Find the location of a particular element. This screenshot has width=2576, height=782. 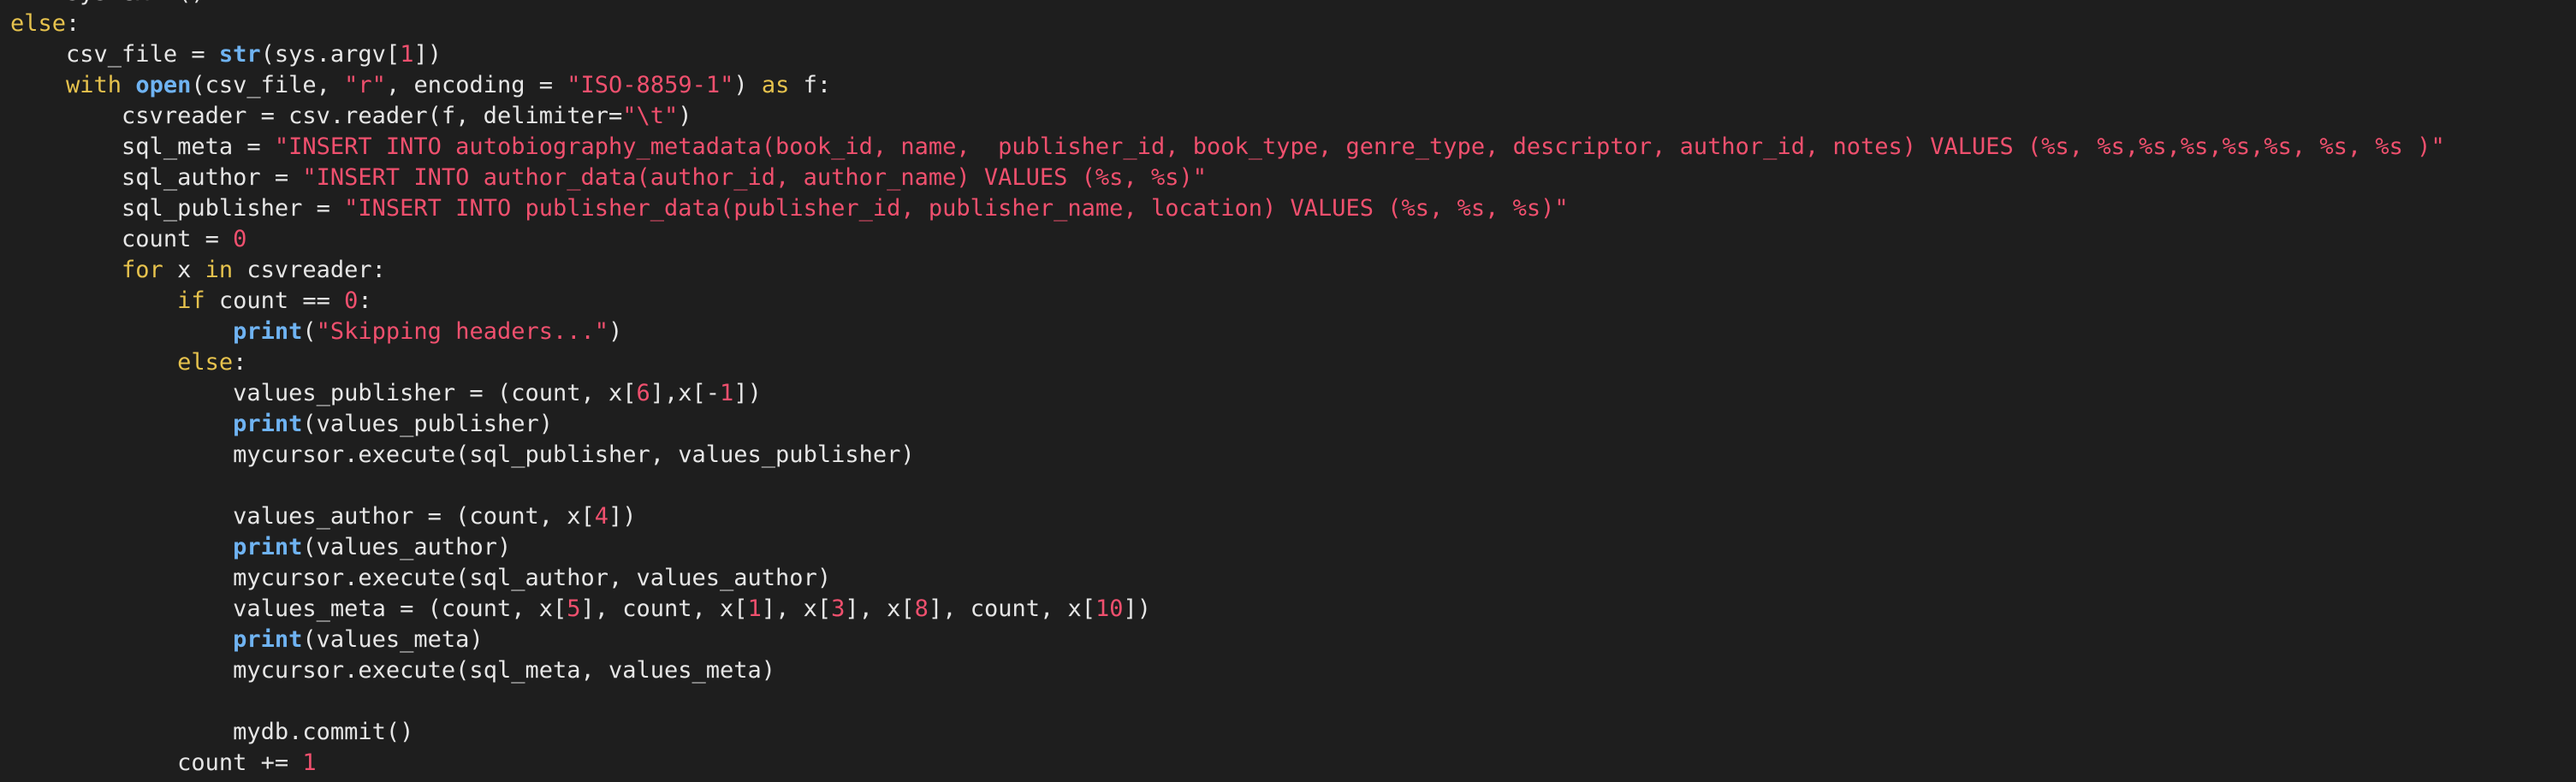

builtin-token: open is located at coordinates (163, 85).